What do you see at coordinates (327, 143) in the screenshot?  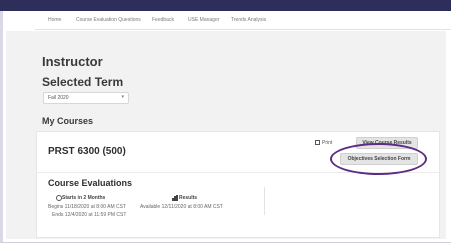 I see `print-link: Print` at bounding box center [327, 143].